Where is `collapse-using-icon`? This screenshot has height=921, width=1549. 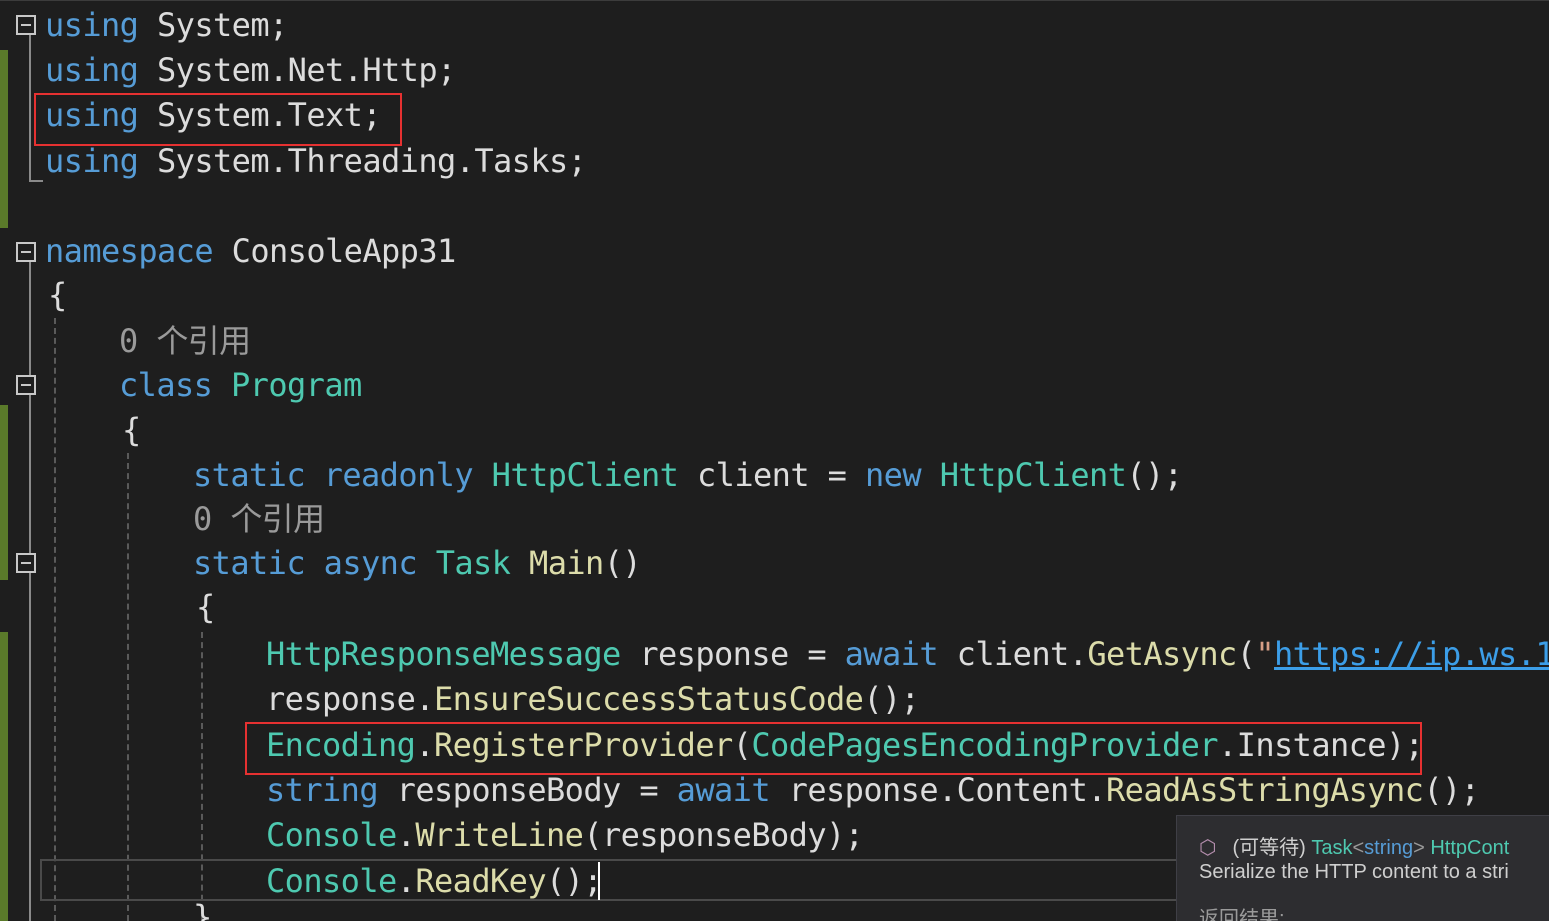
collapse-using-icon is located at coordinates (26, 25).